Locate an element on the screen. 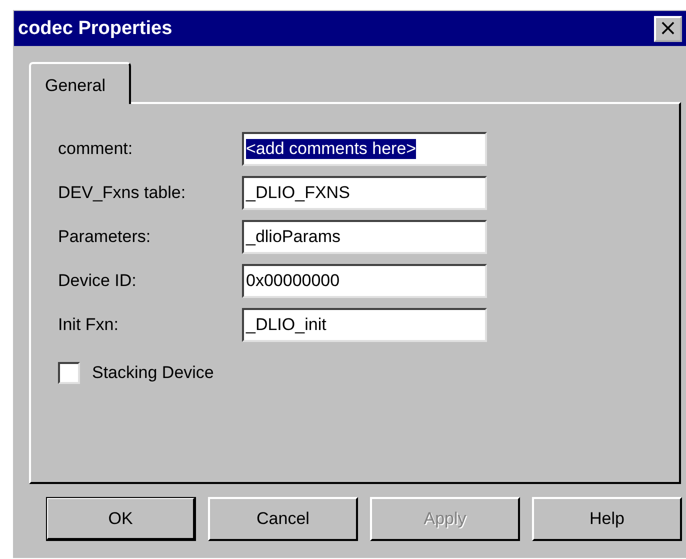 This screenshot has width=686, height=559. input-field: <add comments here> is located at coordinates (364, 149).